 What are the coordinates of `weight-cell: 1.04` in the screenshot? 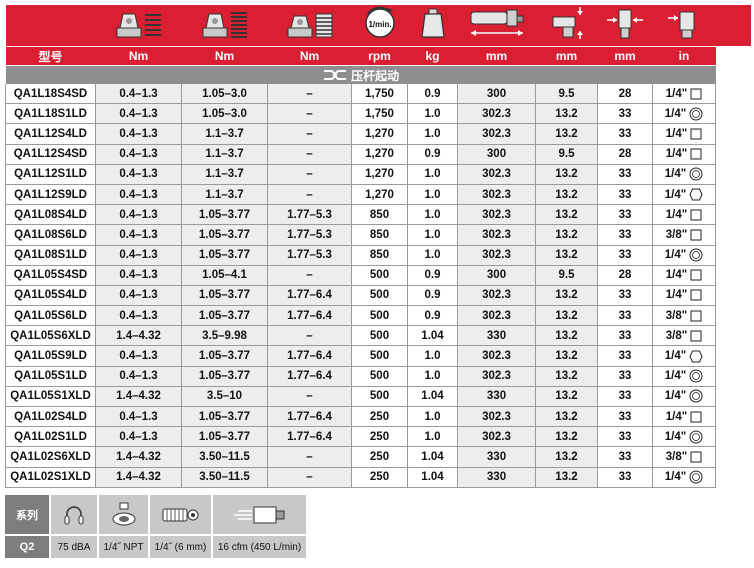 It's located at (432, 336).